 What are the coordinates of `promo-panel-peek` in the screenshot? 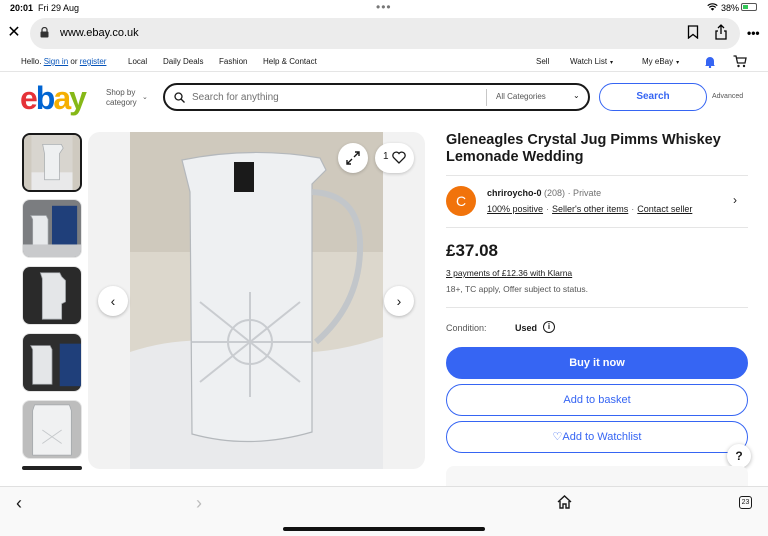 It's located at (597, 476).